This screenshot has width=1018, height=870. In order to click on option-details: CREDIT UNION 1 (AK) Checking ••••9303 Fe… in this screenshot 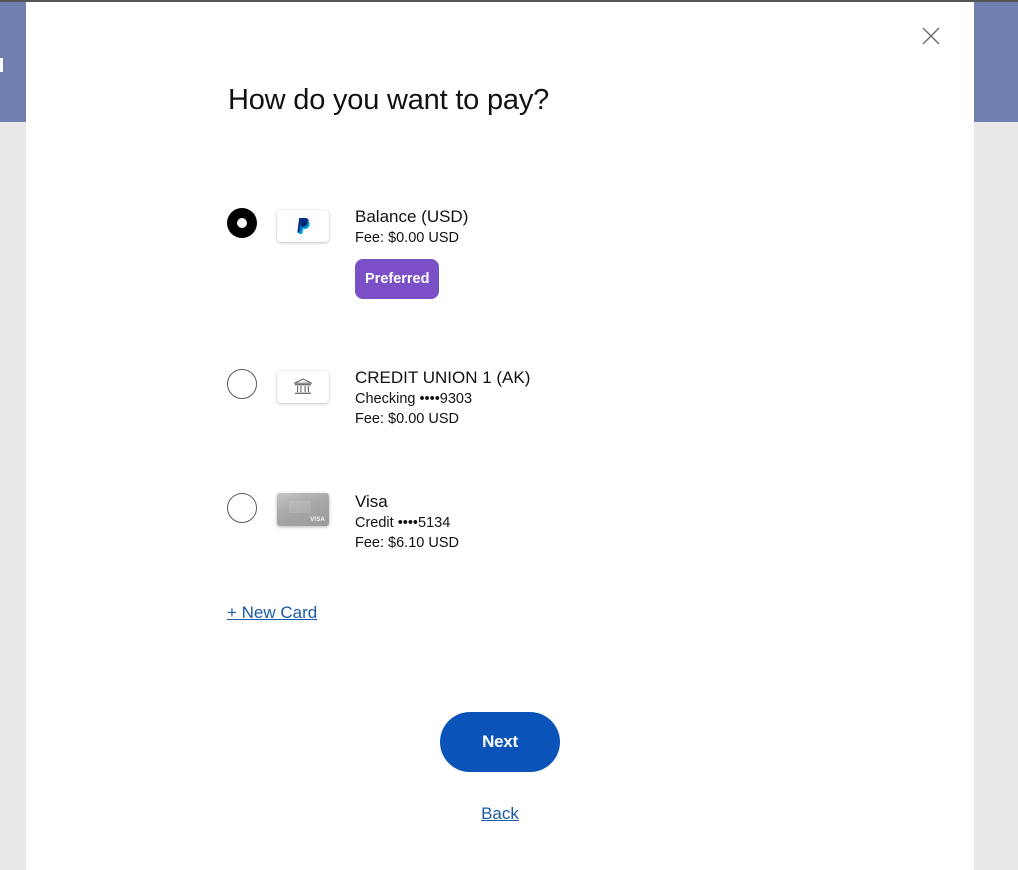, I will do `click(442, 398)`.